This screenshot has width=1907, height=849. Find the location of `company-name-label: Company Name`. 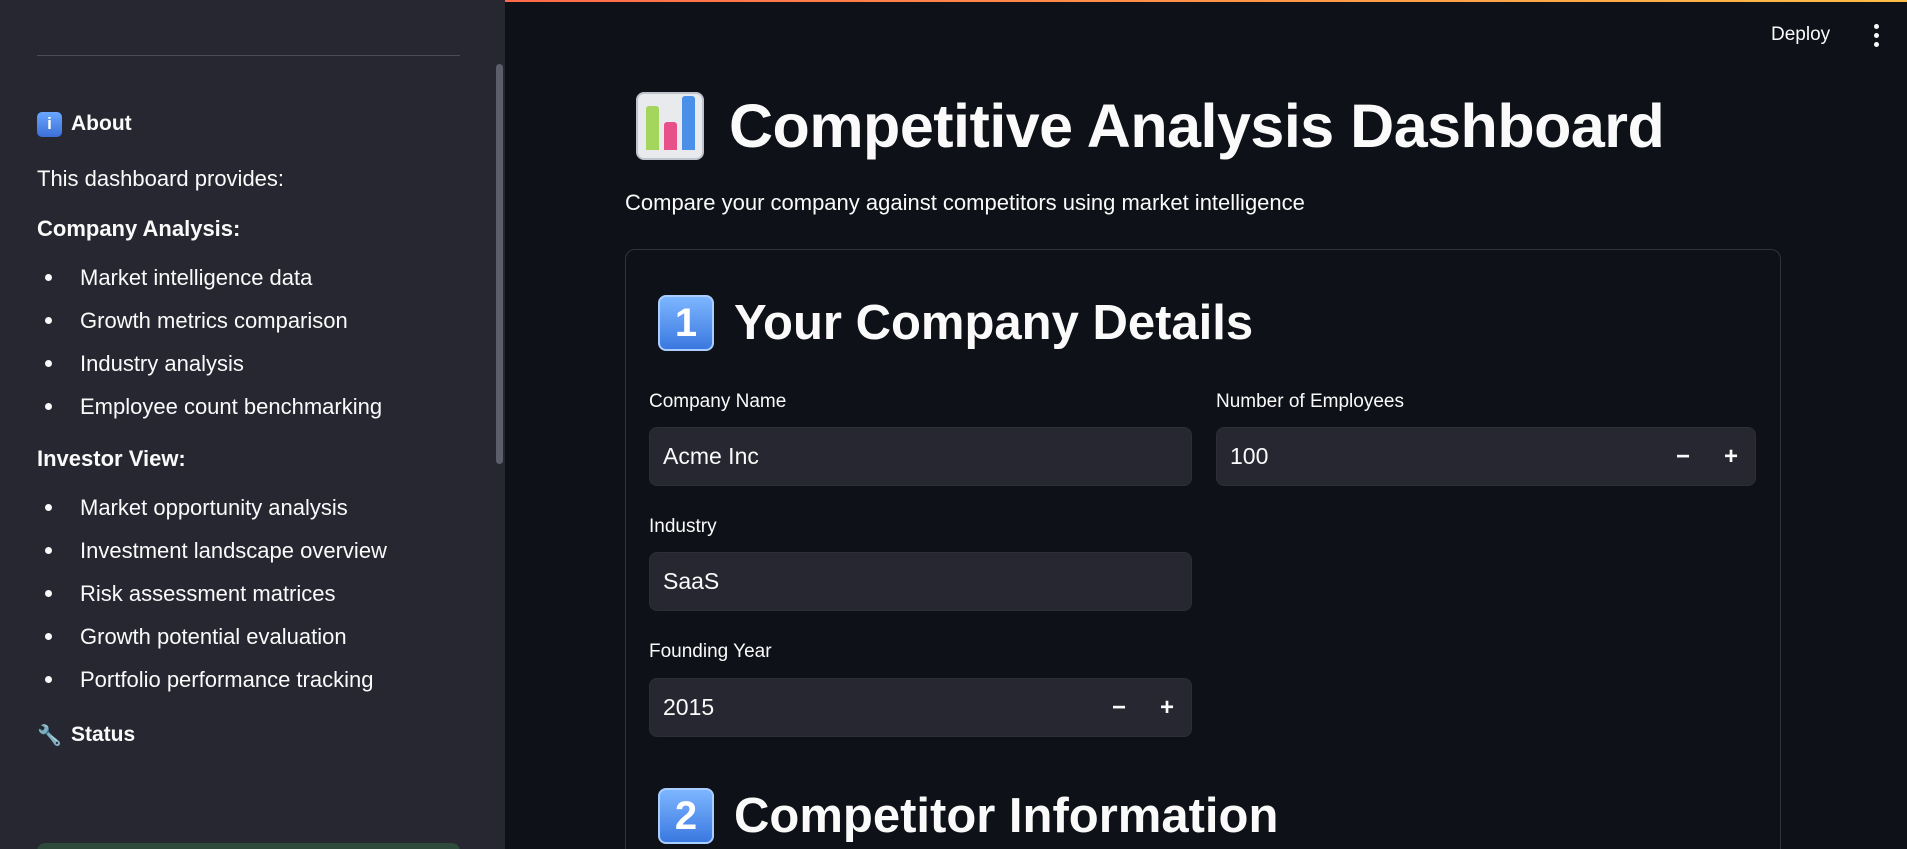

company-name-label: Company Name is located at coordinates (718, 401).